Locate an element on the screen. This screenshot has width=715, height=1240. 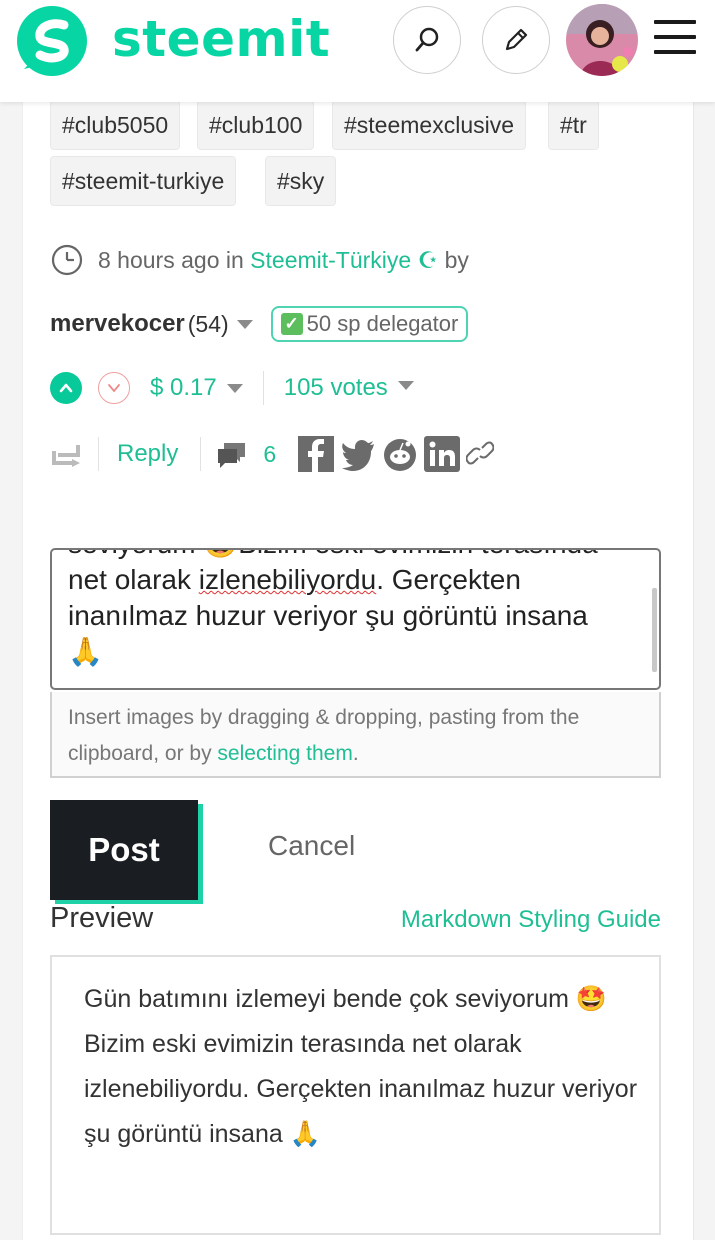
pencil-icon is located at coordinates (516, 39).